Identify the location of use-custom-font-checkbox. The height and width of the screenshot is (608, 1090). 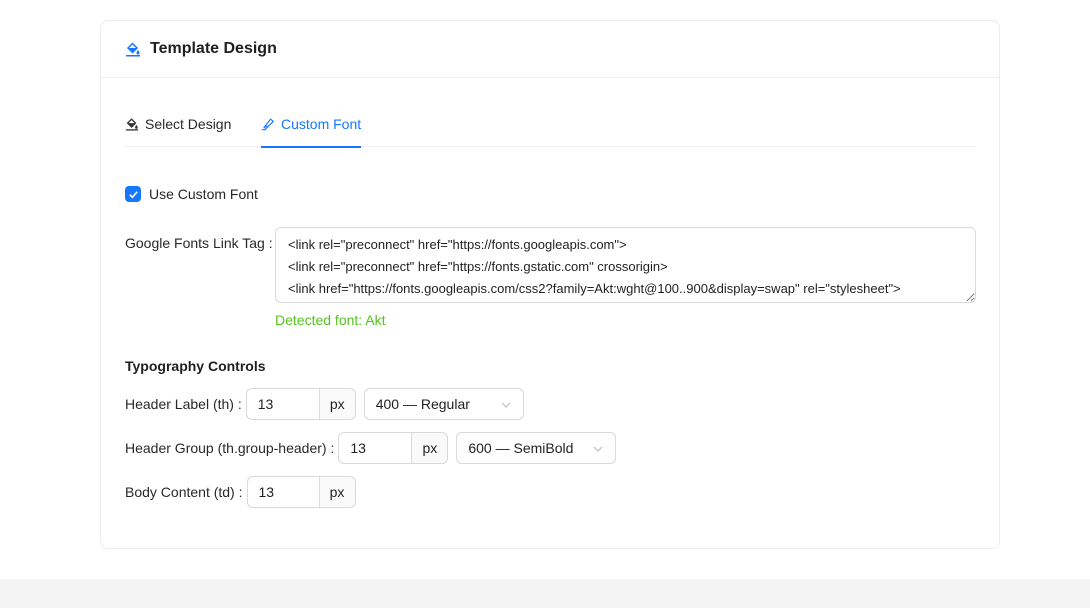
(133, 194).